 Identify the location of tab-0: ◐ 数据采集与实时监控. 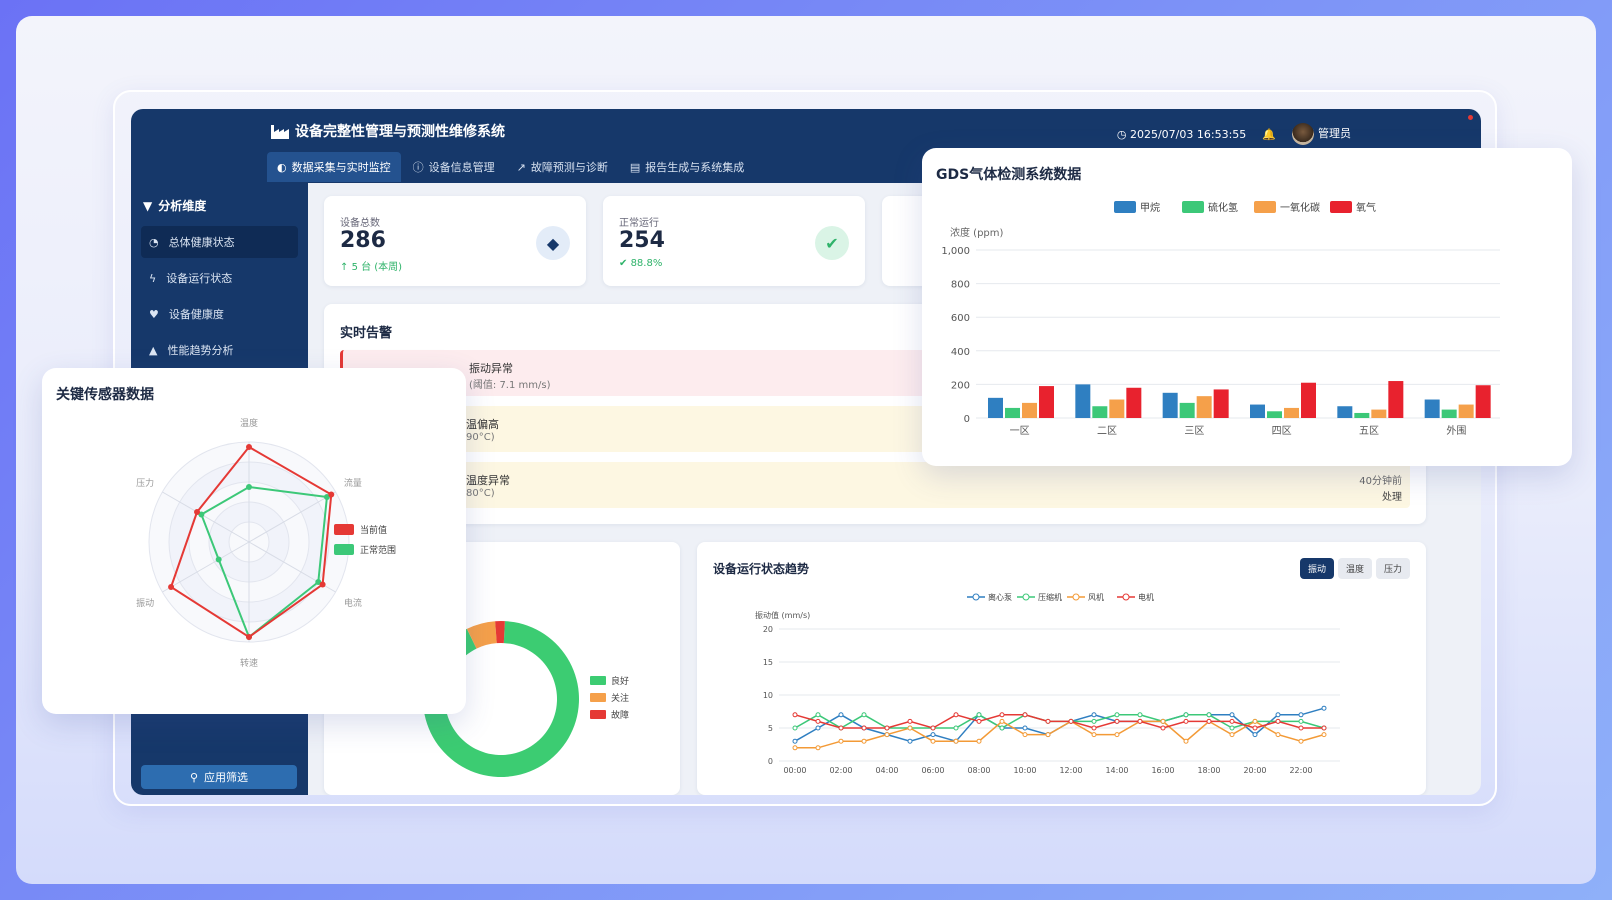
(334, 167).